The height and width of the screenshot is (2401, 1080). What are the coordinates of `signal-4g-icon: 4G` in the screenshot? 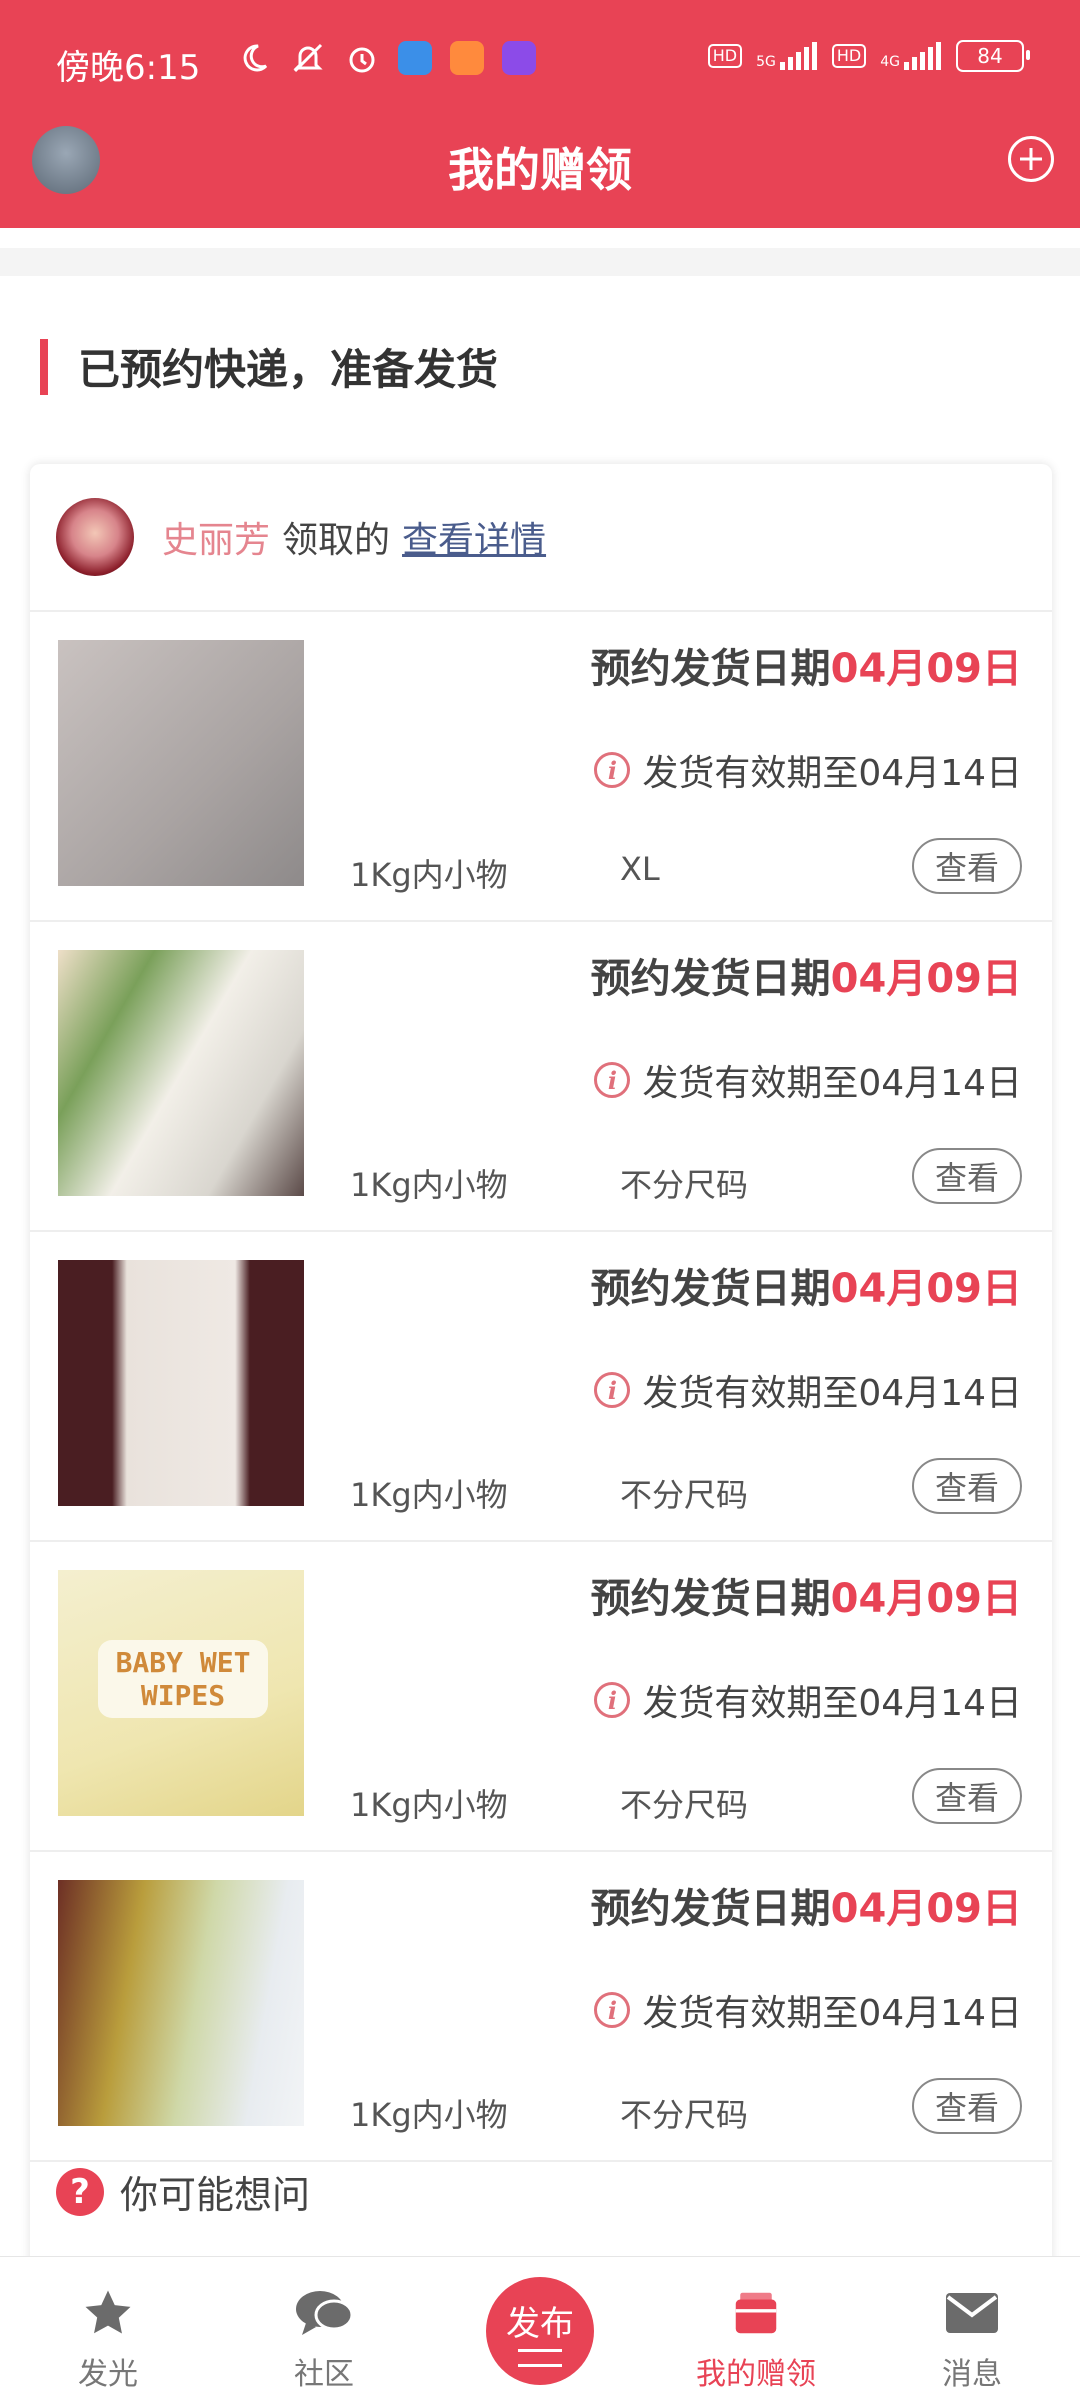 It's located at (911, 56).